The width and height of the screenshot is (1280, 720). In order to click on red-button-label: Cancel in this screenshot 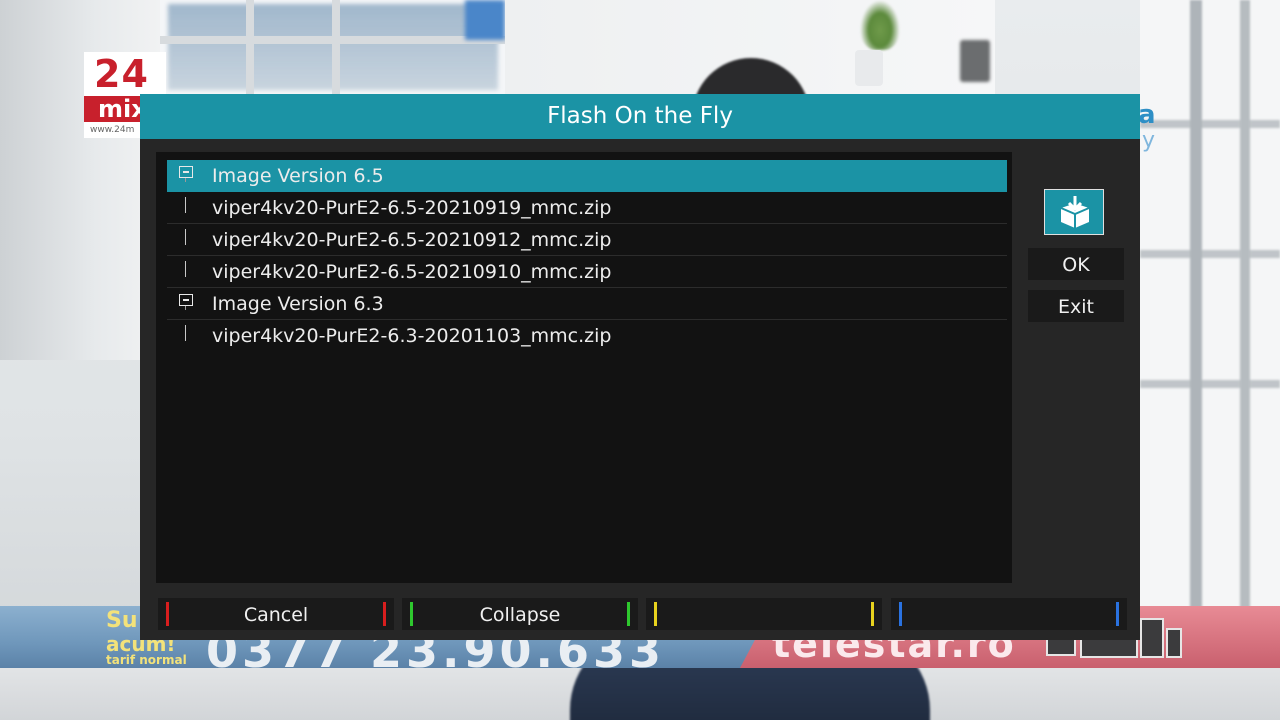, I will do `click(276, 615)`.